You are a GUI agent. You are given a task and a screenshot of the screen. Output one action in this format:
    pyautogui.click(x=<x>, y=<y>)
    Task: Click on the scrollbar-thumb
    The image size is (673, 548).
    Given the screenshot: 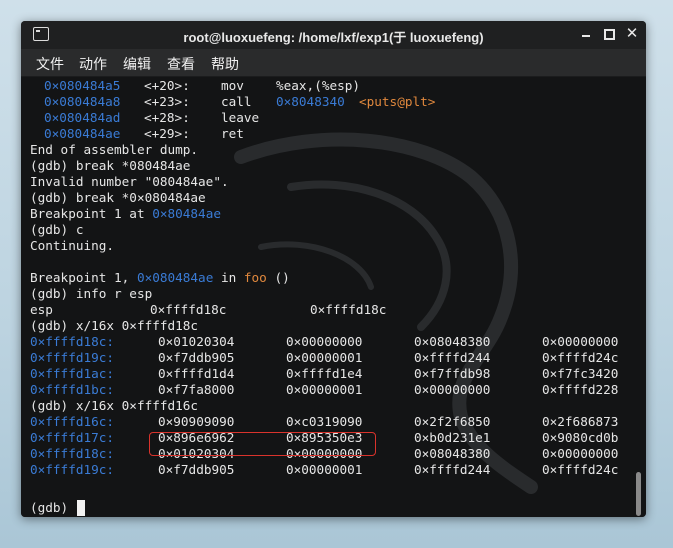 What is the action you would take?
    pyautogui.click(x=638, y=494)
    